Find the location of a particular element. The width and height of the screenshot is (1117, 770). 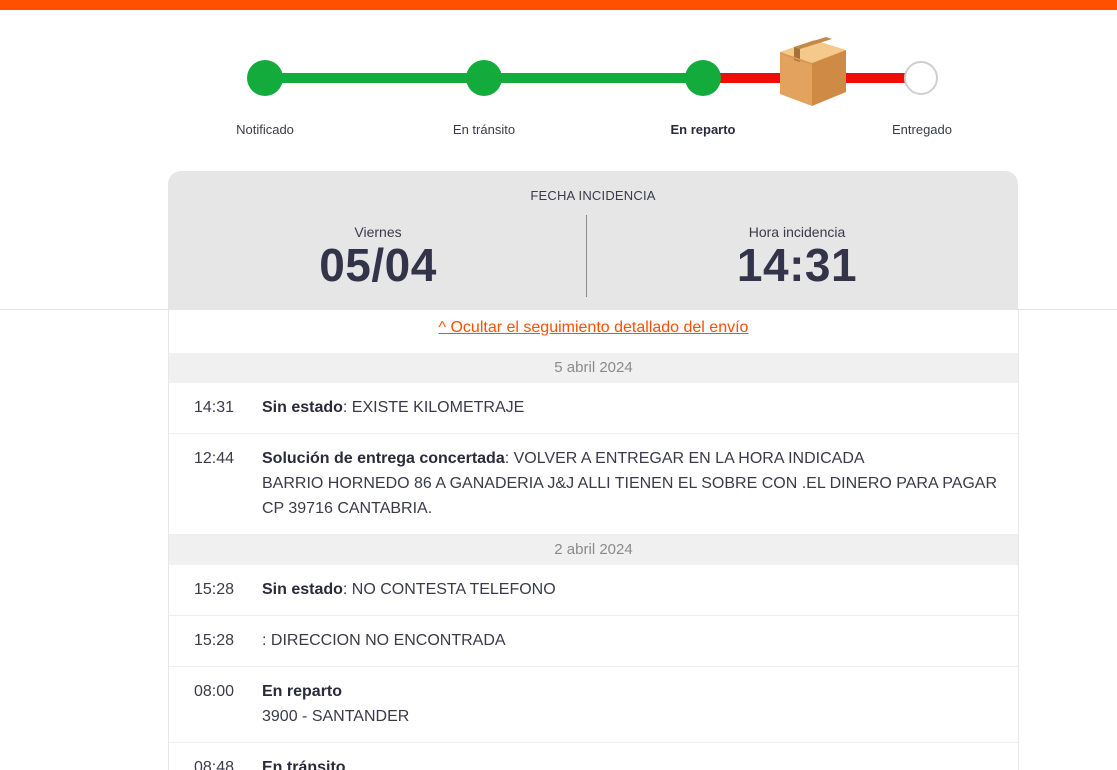

incident-time: 14:31 is located at coordinates (797, 265).